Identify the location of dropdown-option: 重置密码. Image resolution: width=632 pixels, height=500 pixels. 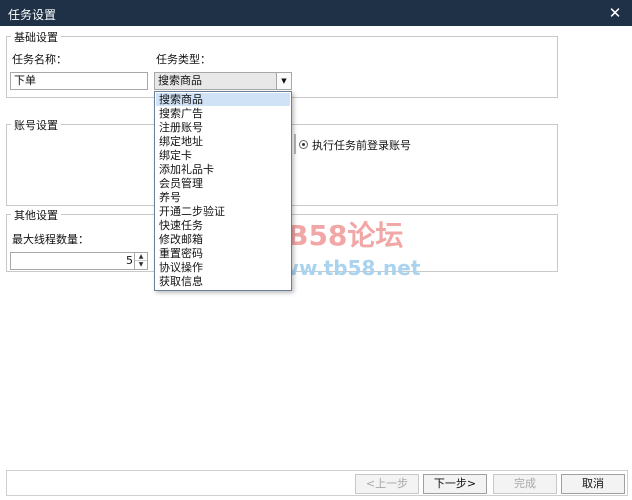
(181, 253).